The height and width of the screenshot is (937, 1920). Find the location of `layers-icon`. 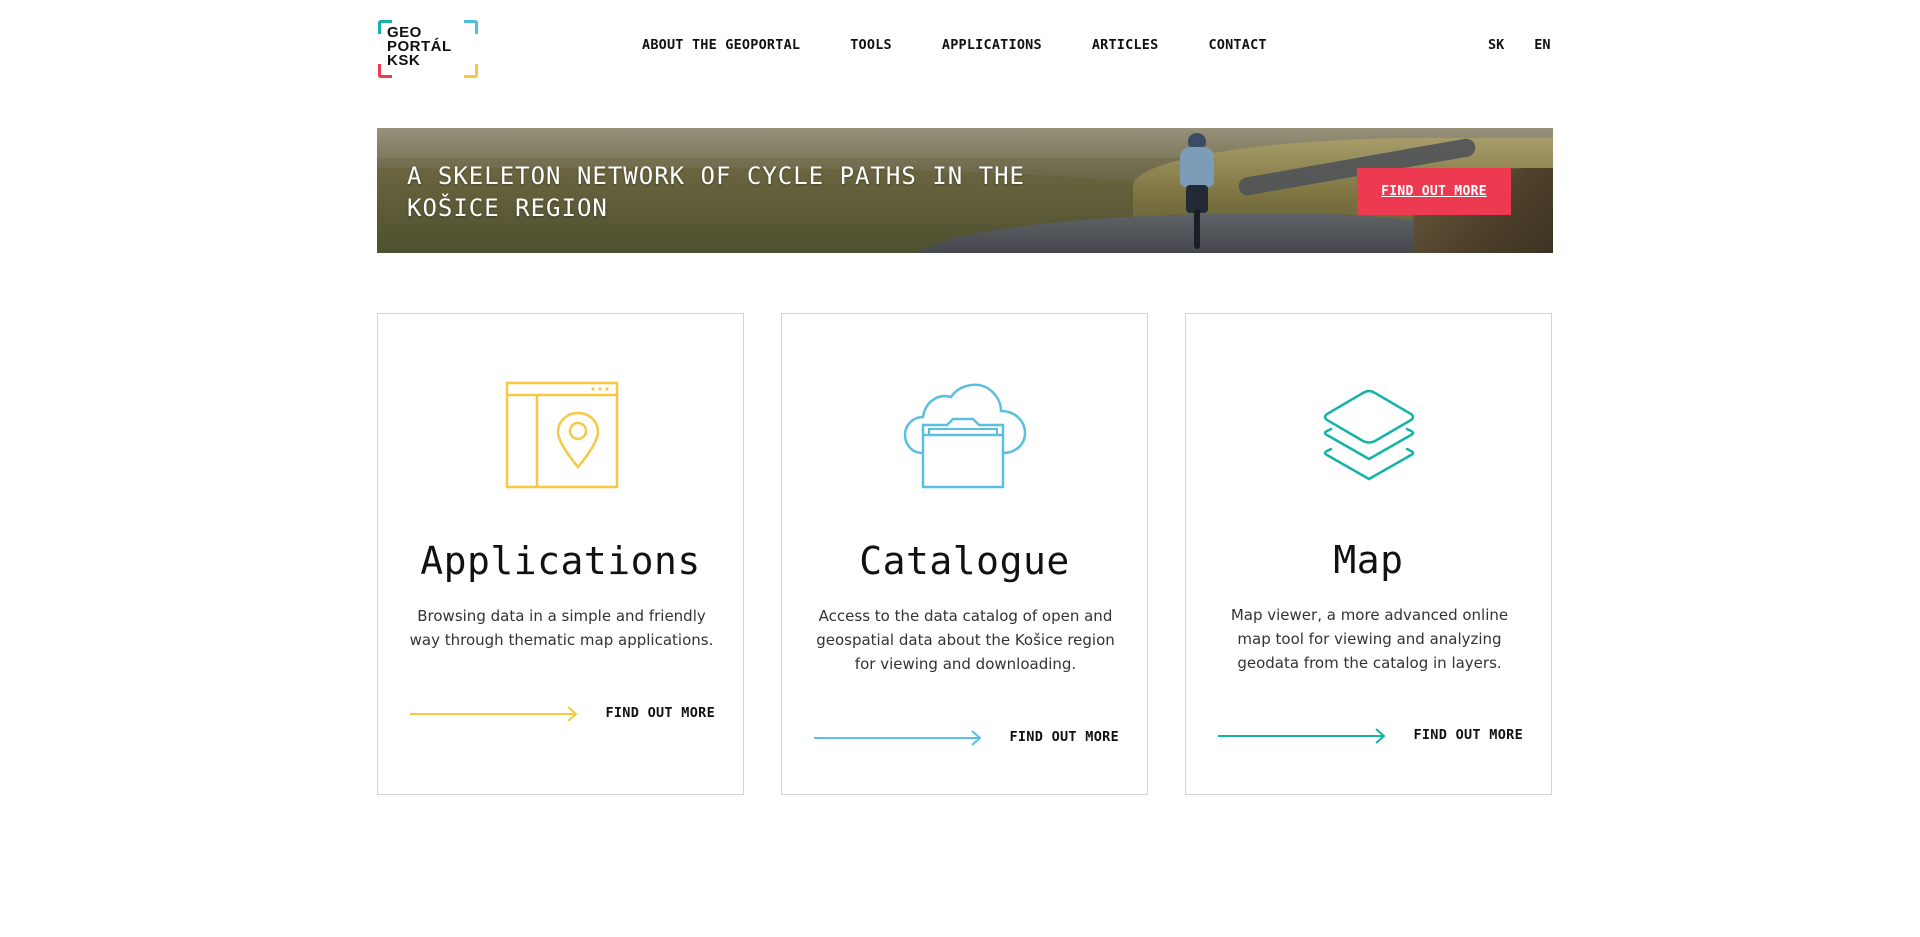

layers-icon is located at coordinates (1369, 436).